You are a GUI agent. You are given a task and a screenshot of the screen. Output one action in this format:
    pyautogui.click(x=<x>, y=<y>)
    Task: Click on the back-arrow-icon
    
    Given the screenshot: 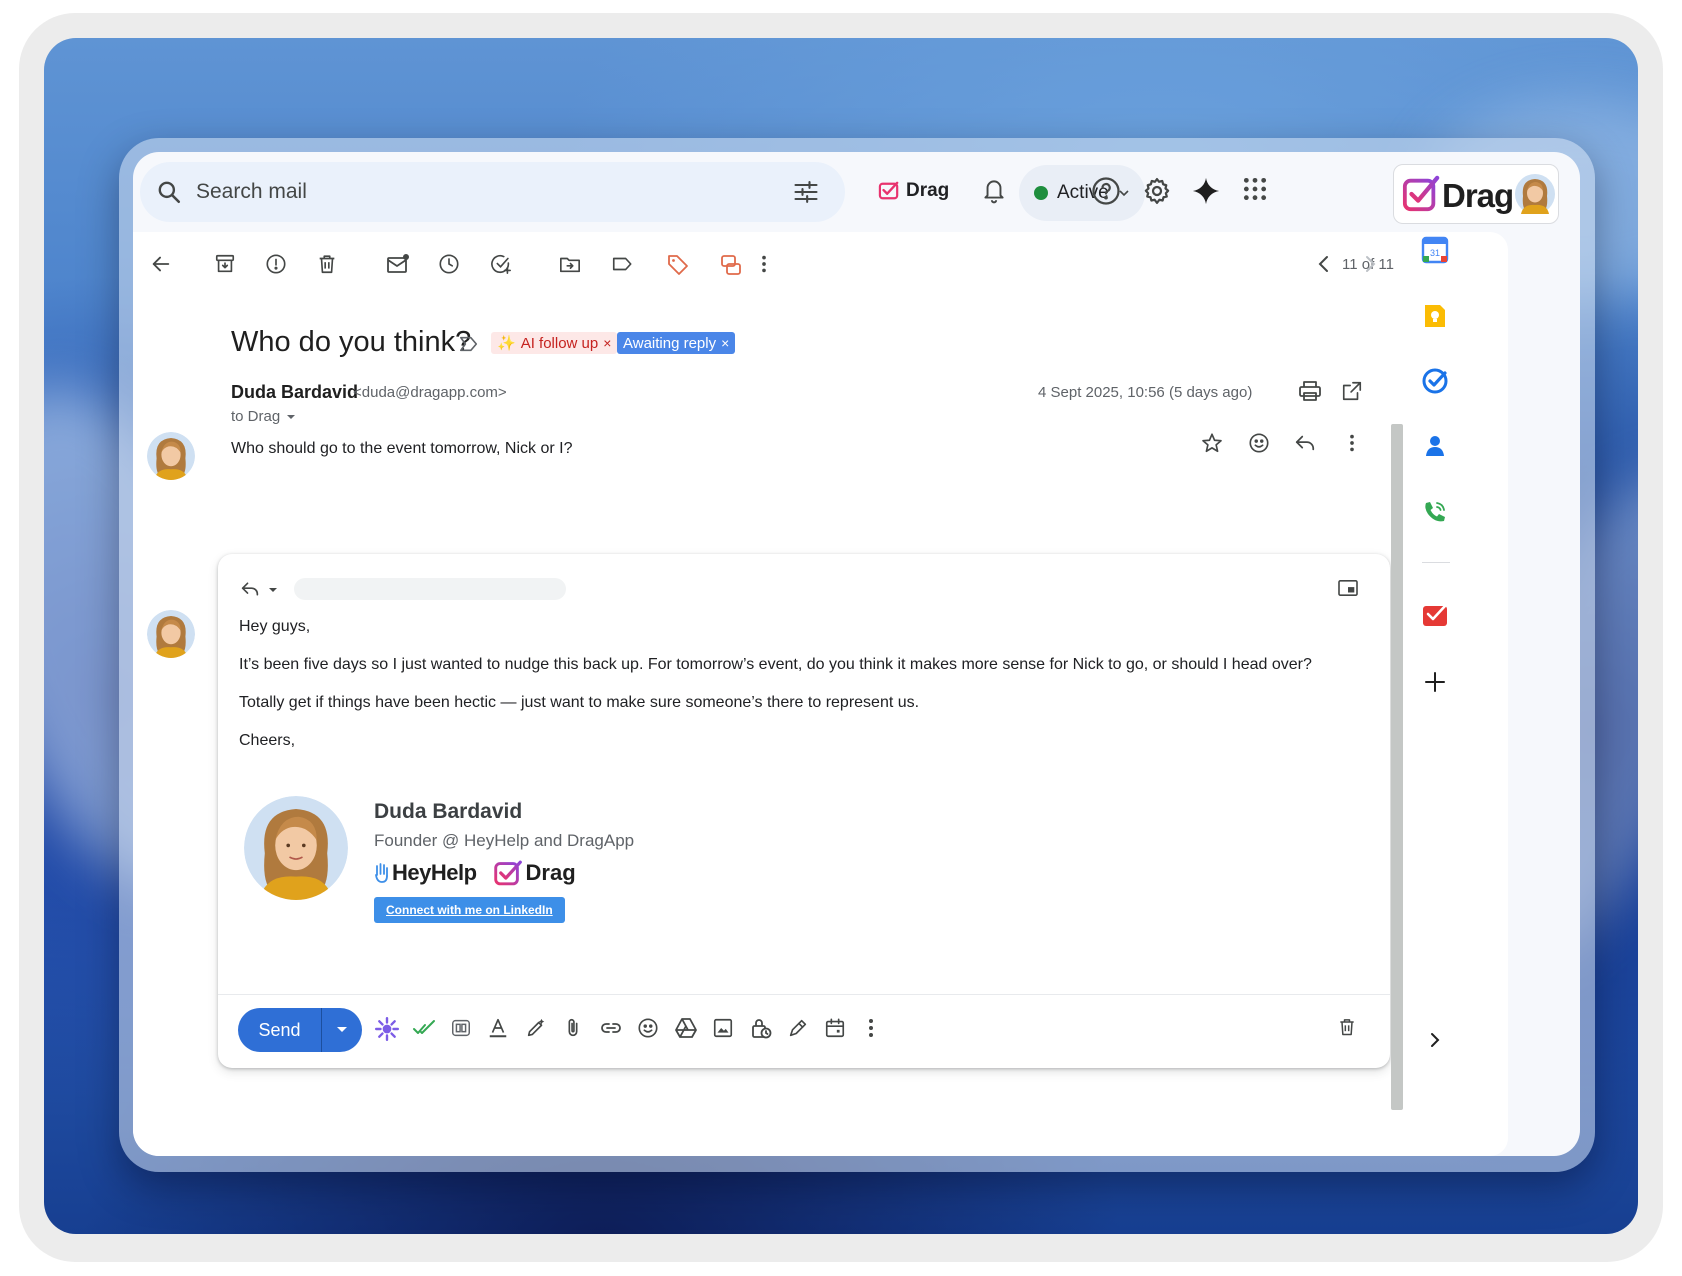 What is the action you would take?
    pyautogui.click(x=161, y=264)
    